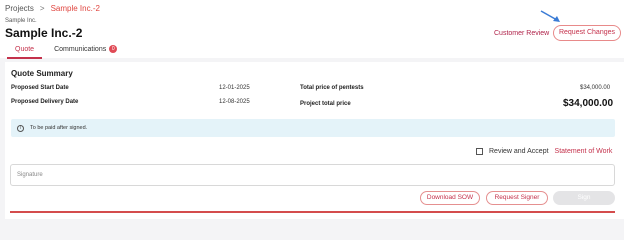  Describe the element at coordinates (312, 212) in the screenshot. I see `bottom-divider` at that location.